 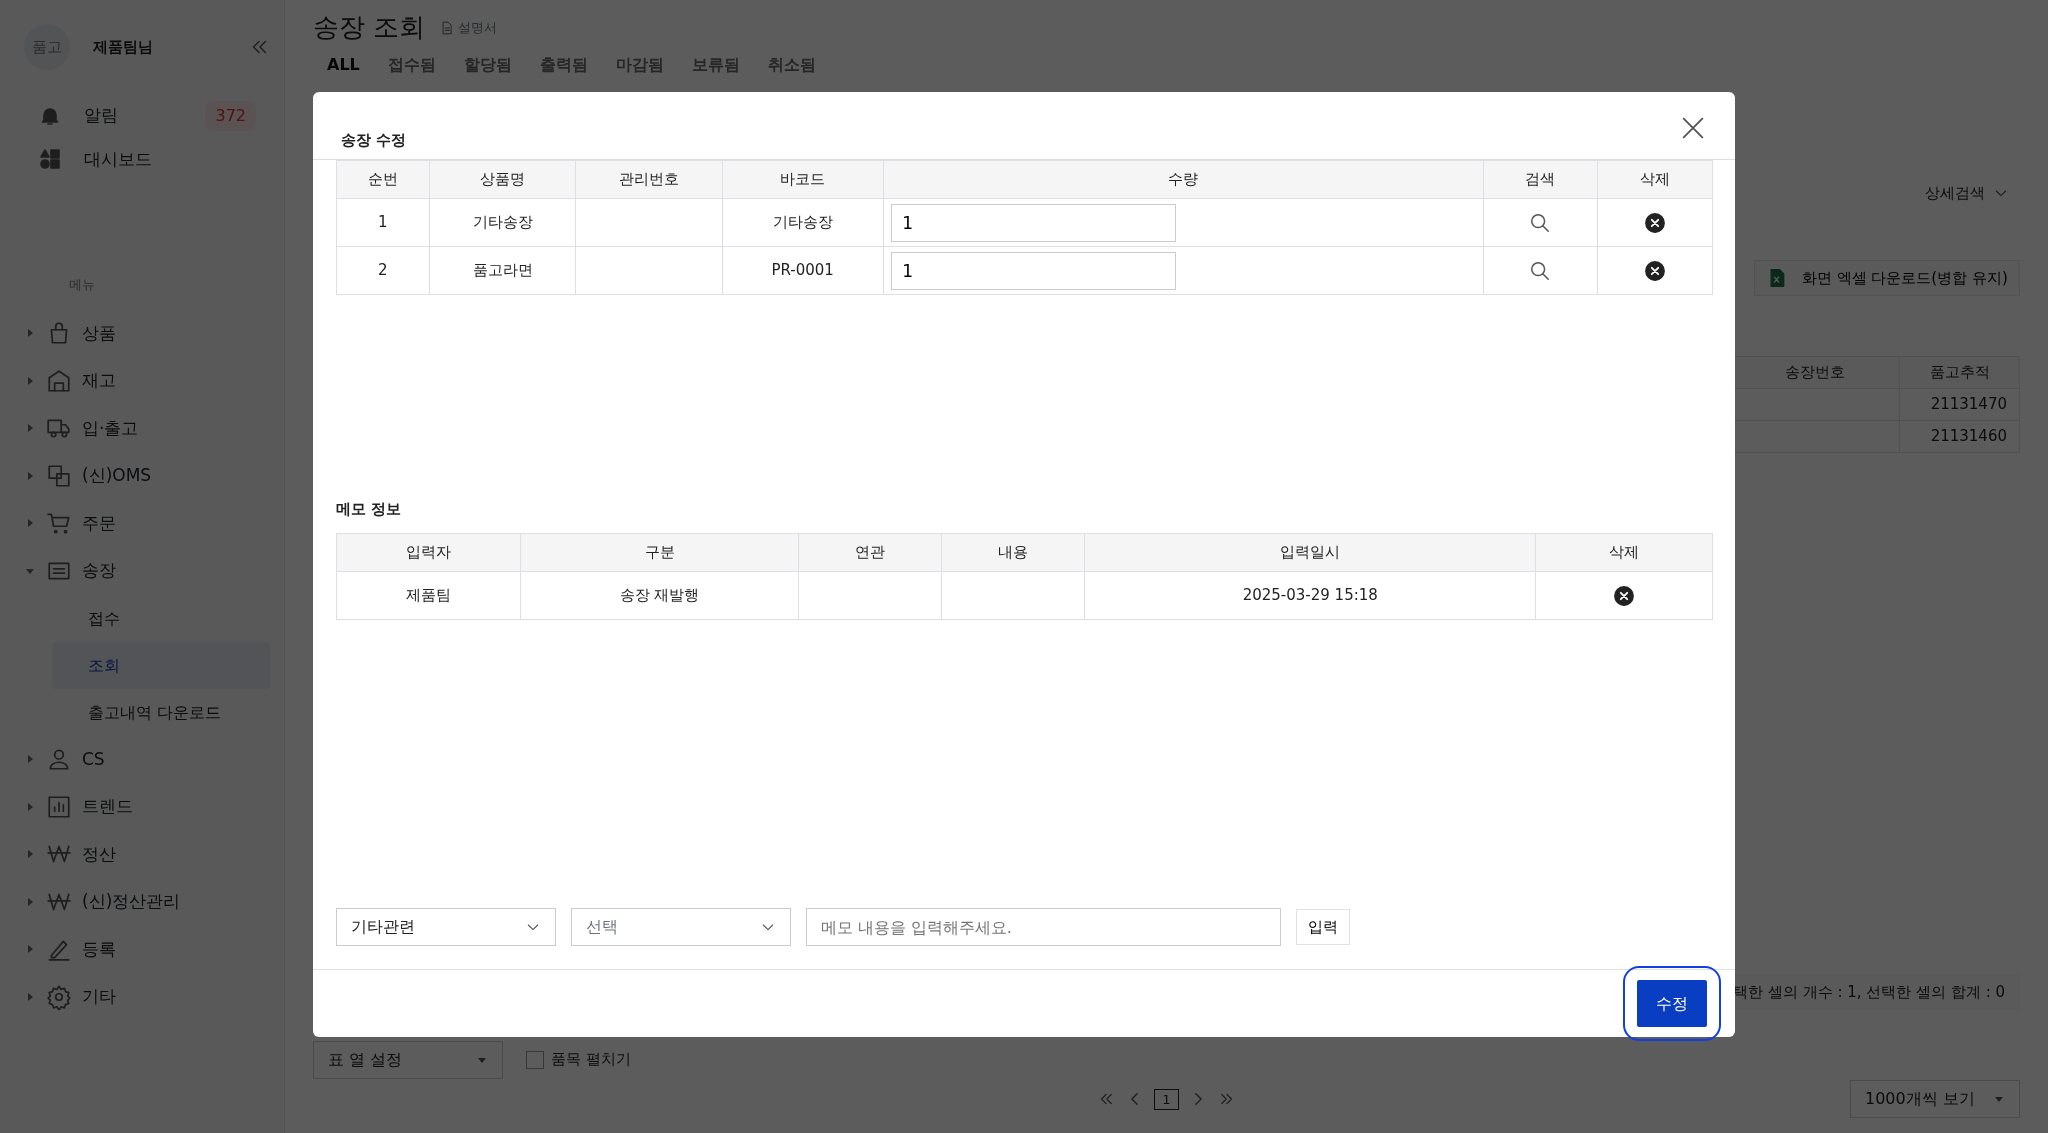 I want to click on column-header: 입력자, so click(x=428, y=552).